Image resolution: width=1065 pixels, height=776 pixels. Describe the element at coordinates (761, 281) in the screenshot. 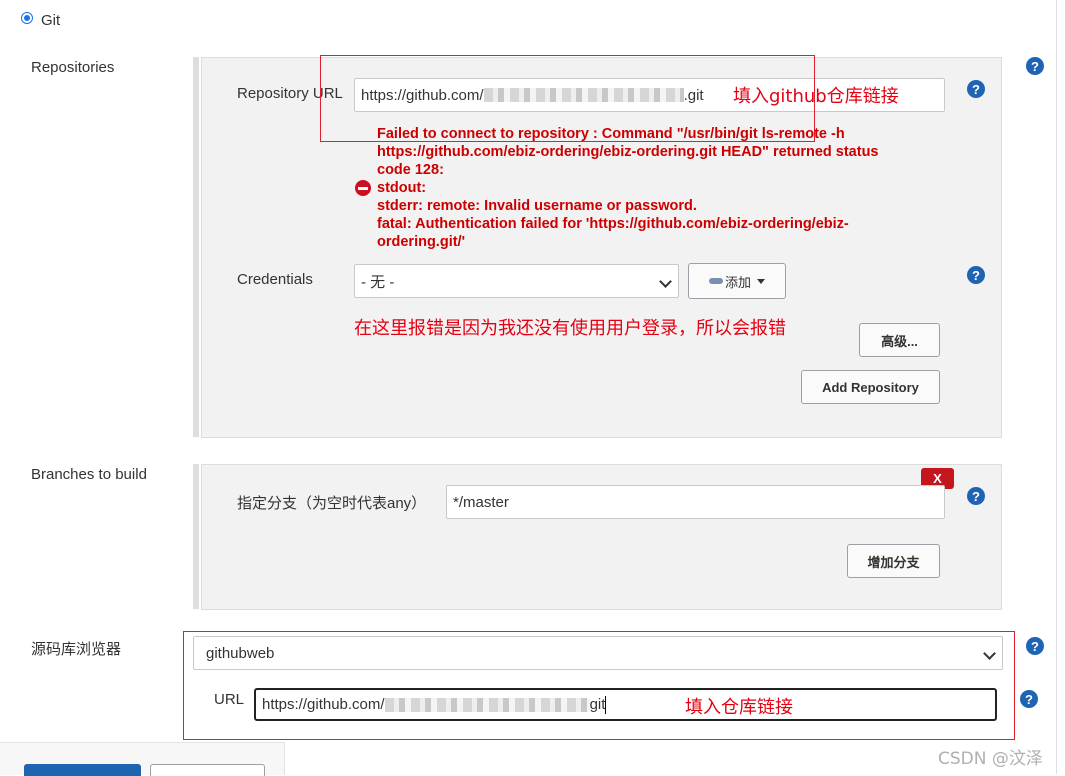

I see `dropdown-caret-icon` at that location.